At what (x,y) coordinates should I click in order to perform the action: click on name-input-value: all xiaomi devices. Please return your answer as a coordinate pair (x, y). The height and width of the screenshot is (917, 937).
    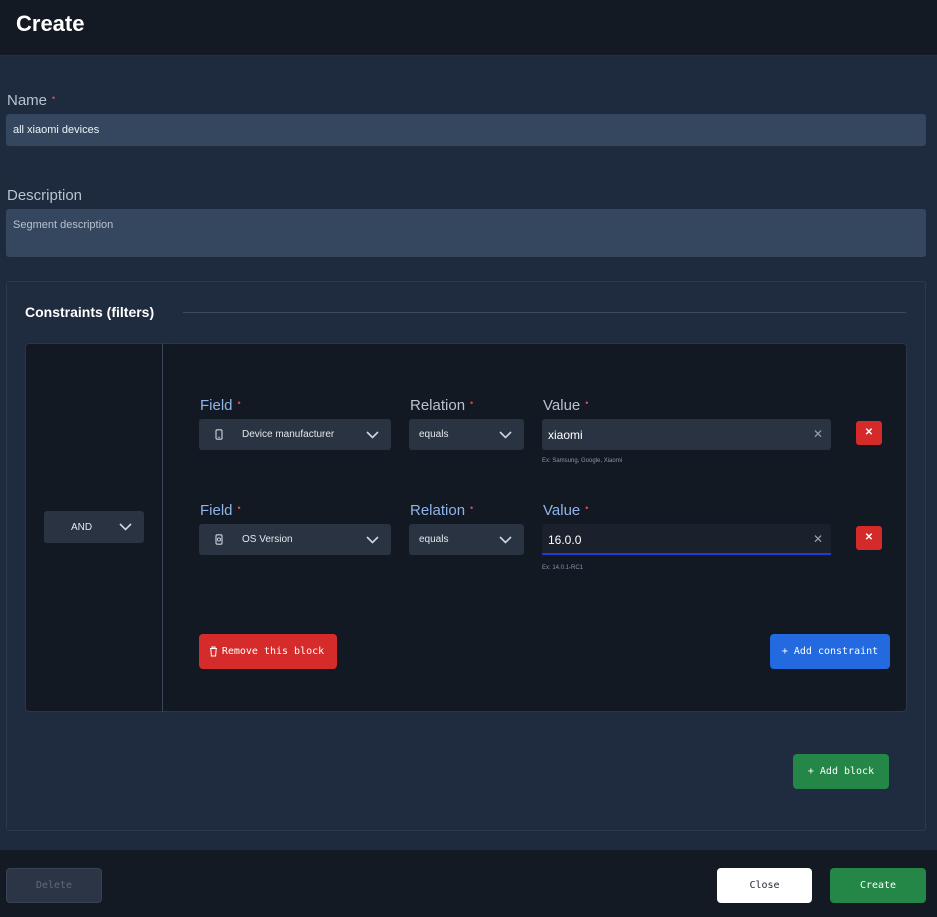
    Looking at the image, I should click on (56, 130).